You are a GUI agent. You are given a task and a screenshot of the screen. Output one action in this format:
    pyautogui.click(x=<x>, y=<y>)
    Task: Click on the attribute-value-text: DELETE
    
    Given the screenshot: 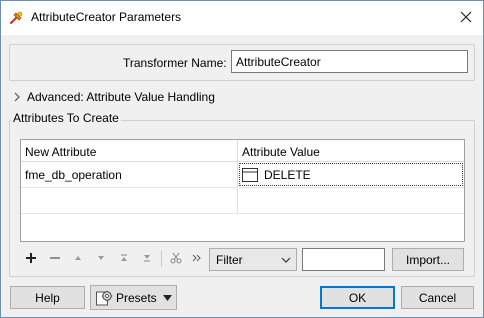 What is the action you would take?
    pyautogui.click(x=287, y=175)
    